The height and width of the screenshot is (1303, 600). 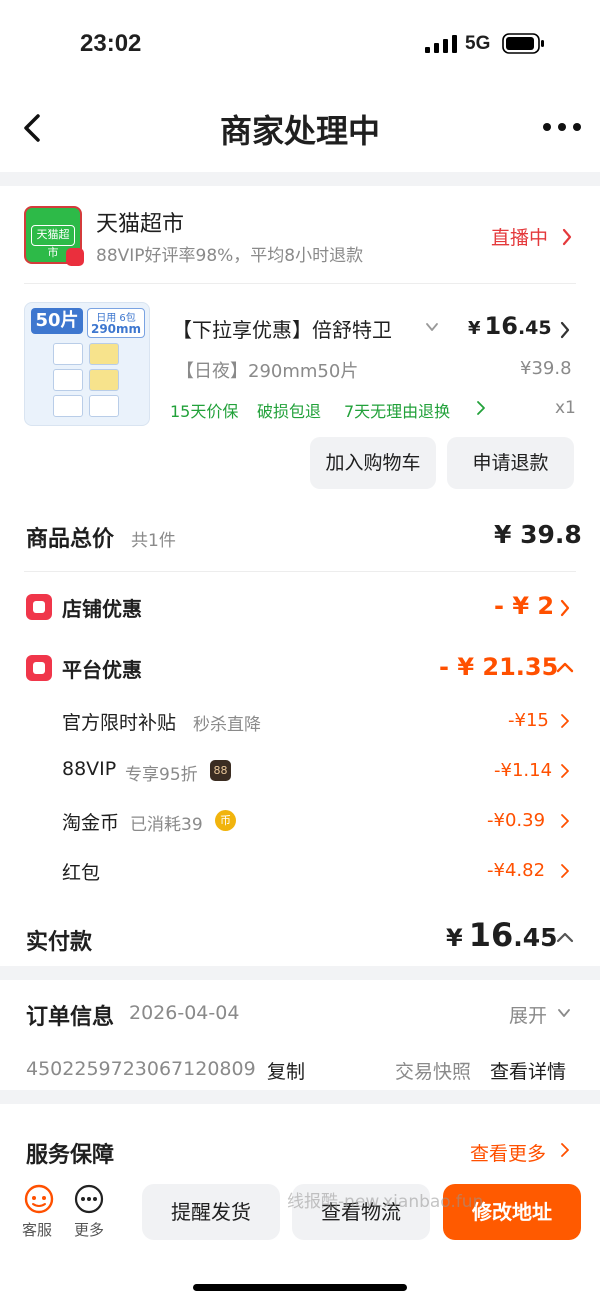 I want to click on service-tag: 7天无理由退换, so click(x=397, y=410).